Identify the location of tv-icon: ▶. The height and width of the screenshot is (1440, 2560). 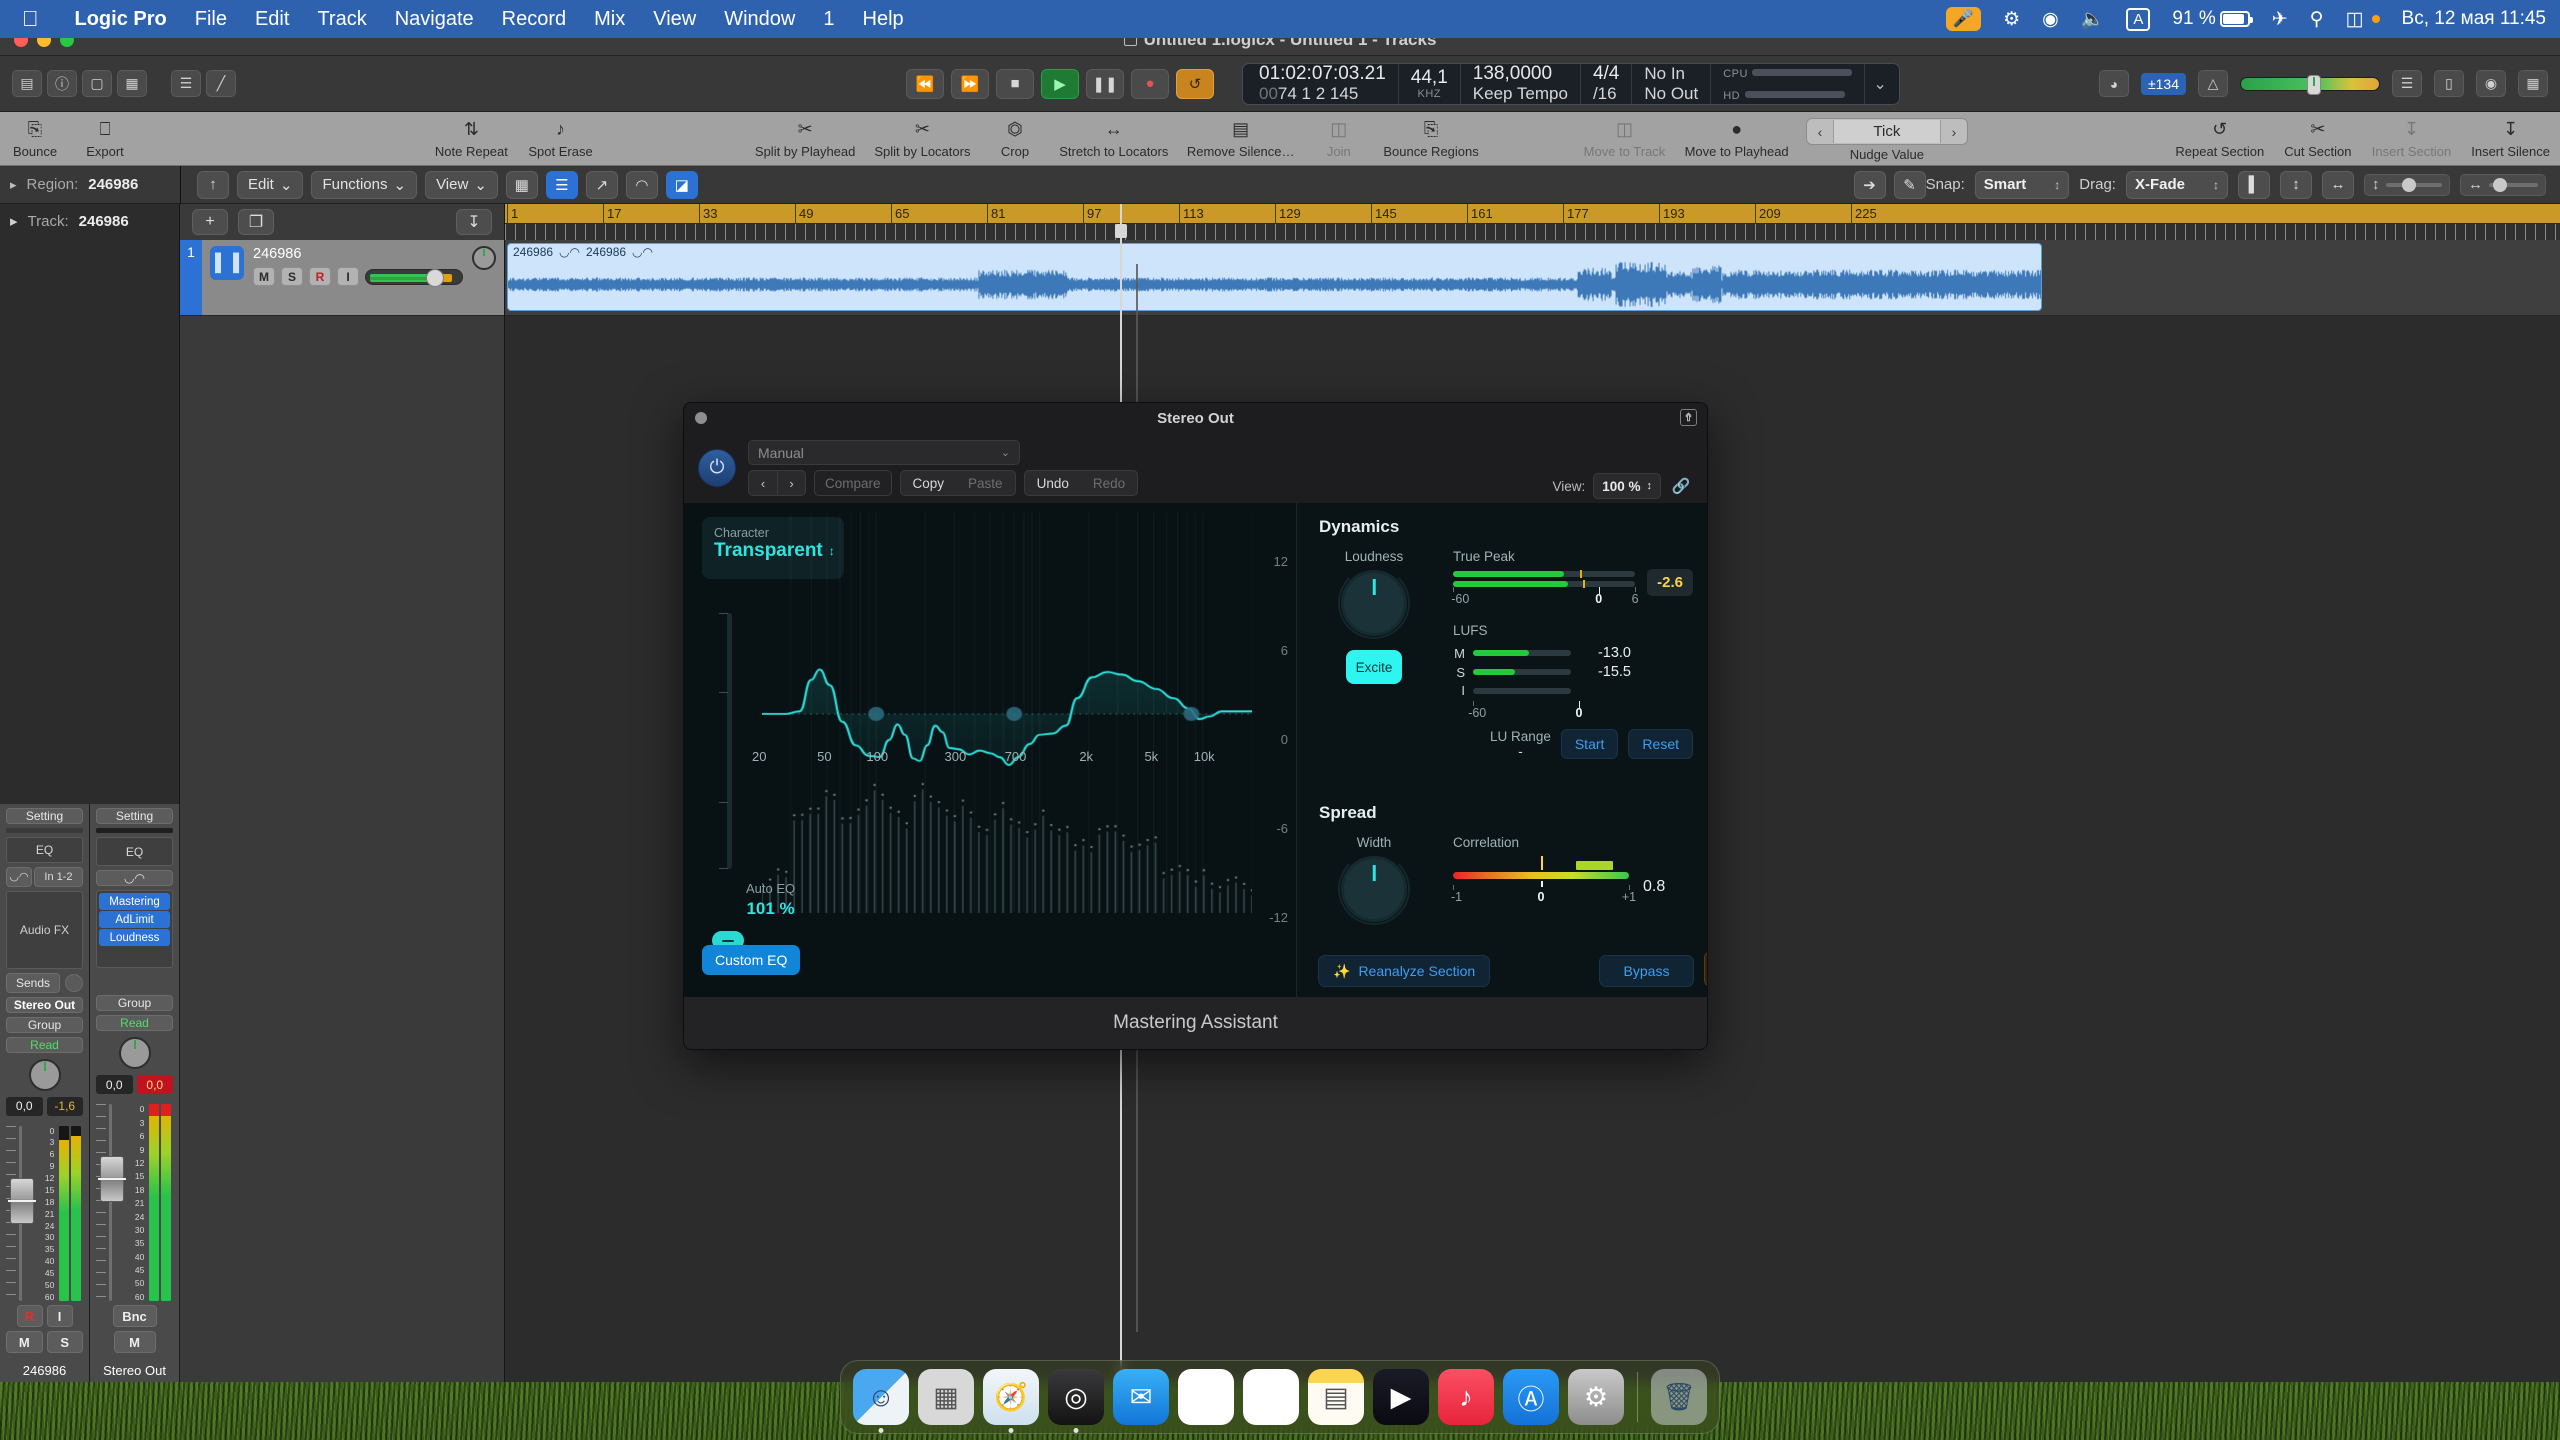
(1401, 1397).